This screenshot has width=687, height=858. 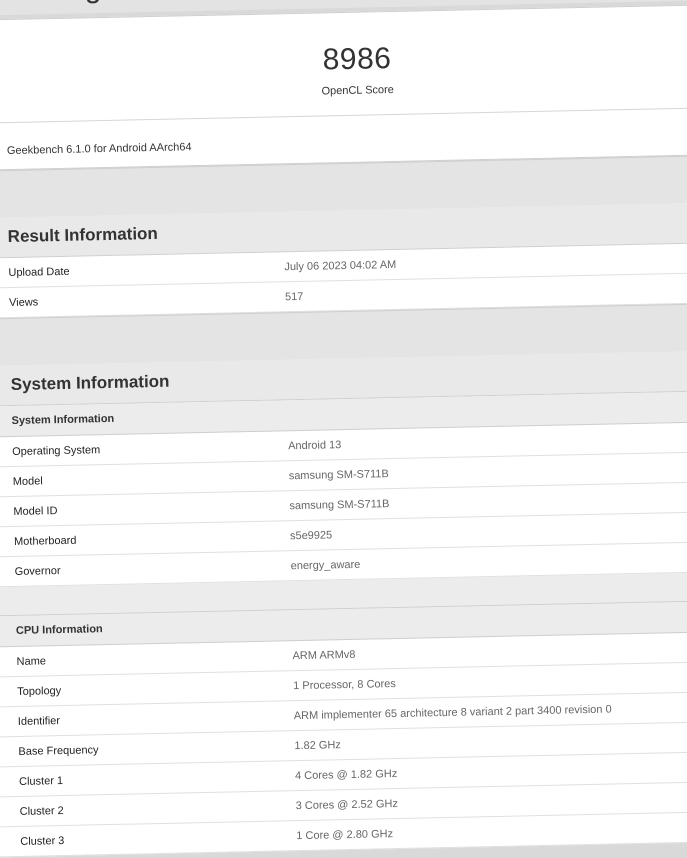 I want to click on row-key: Cluster 2, so click(x=41, y=811).